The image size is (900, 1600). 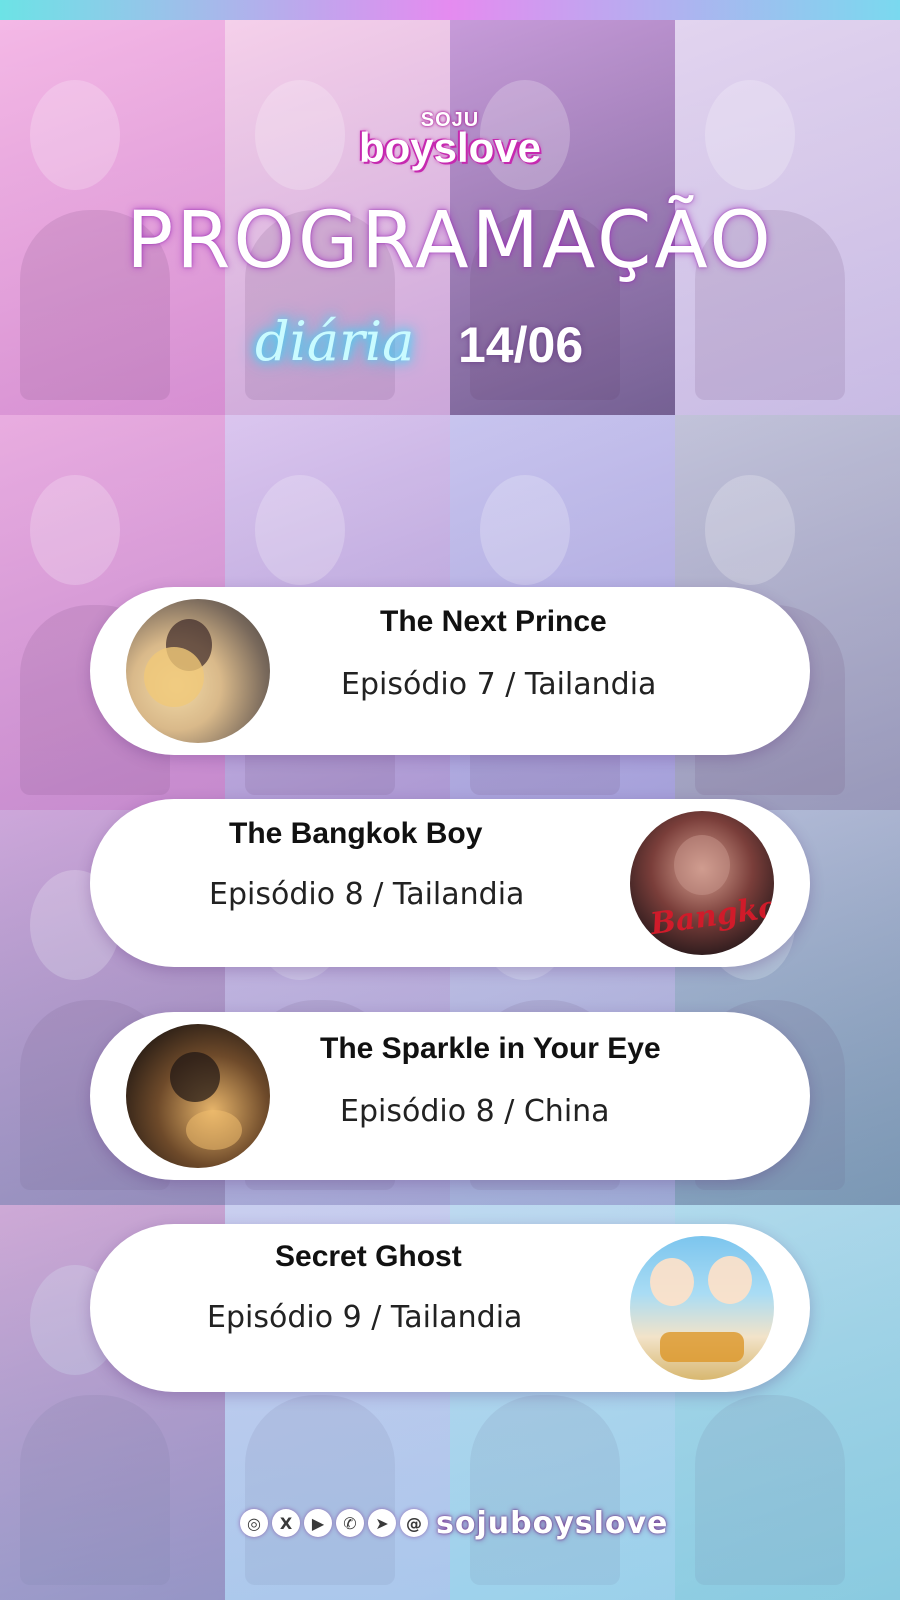 I want to click on social-handle: sojuboyslove, so click(x=552, y=1523).